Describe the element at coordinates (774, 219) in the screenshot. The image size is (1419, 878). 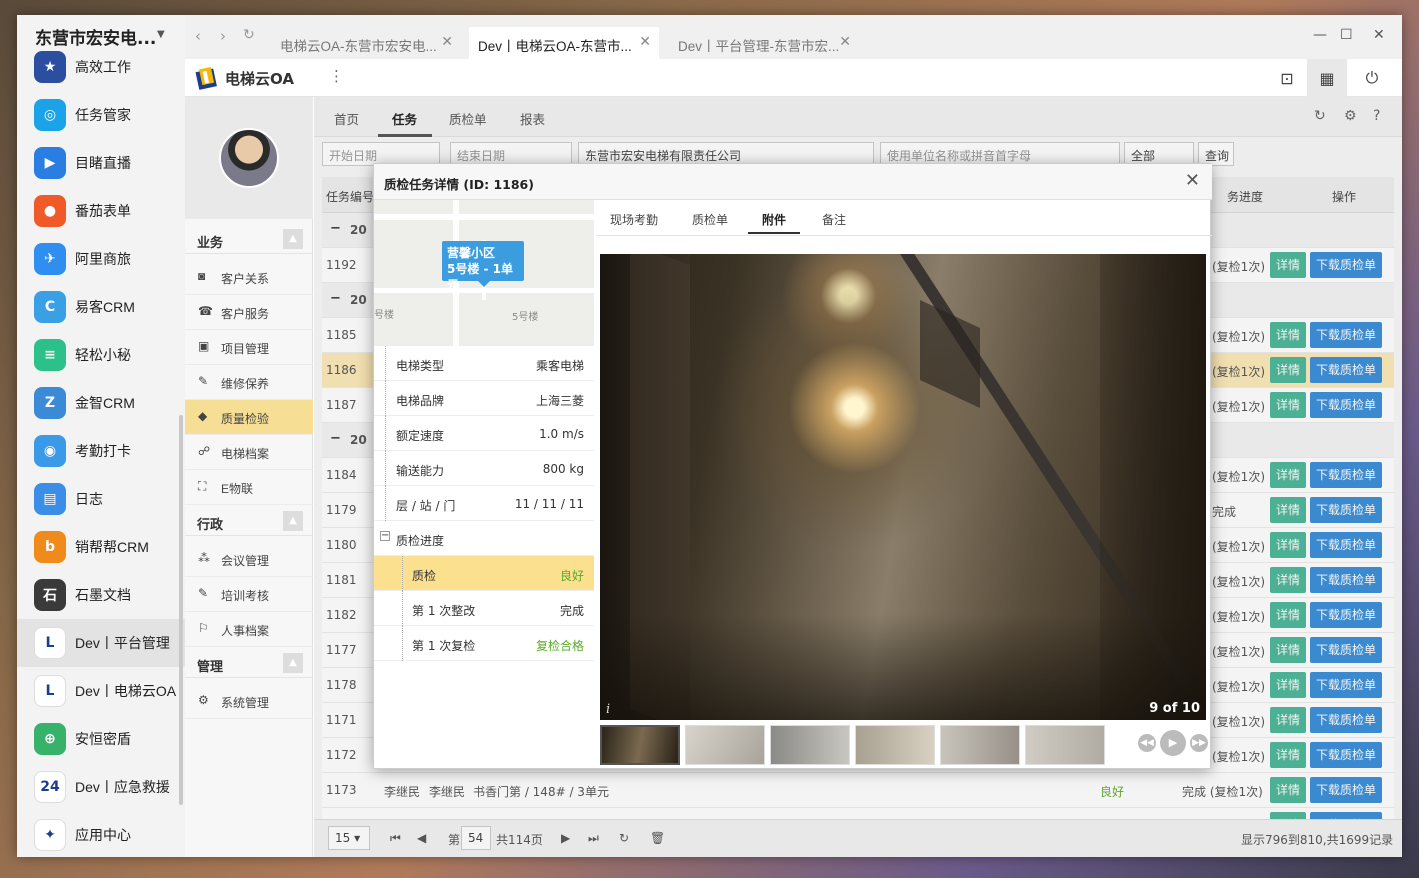
I see `tab-attachments: 附件` at that location.